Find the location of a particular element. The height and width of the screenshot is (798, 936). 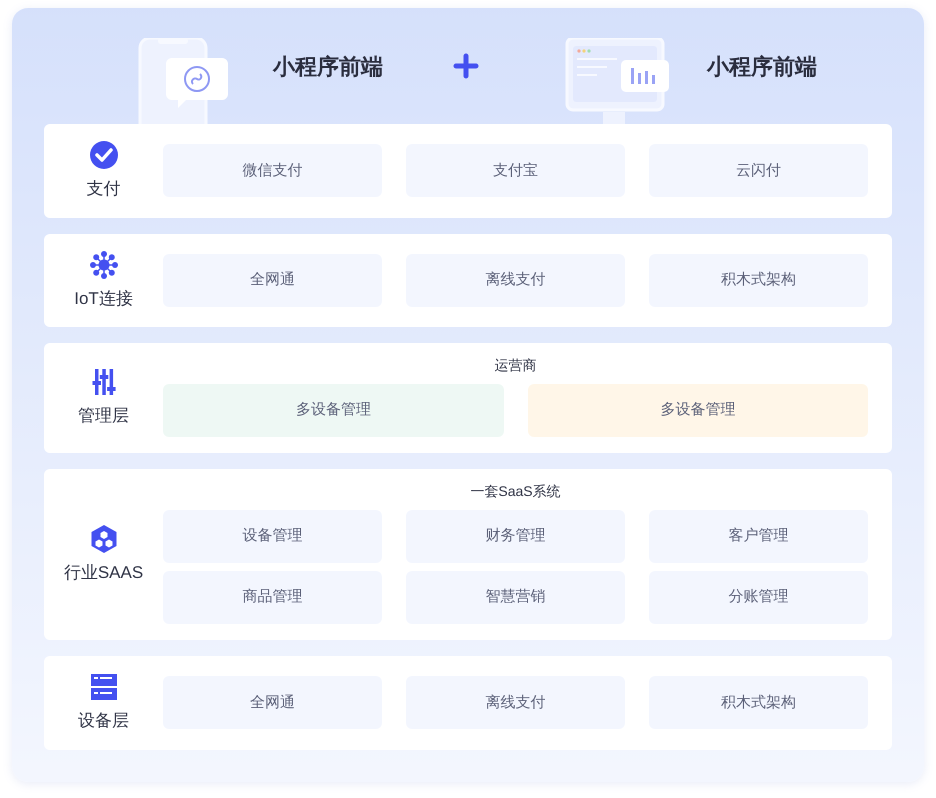

layer-label: IoT连接 is located at coordinates (103, 299).